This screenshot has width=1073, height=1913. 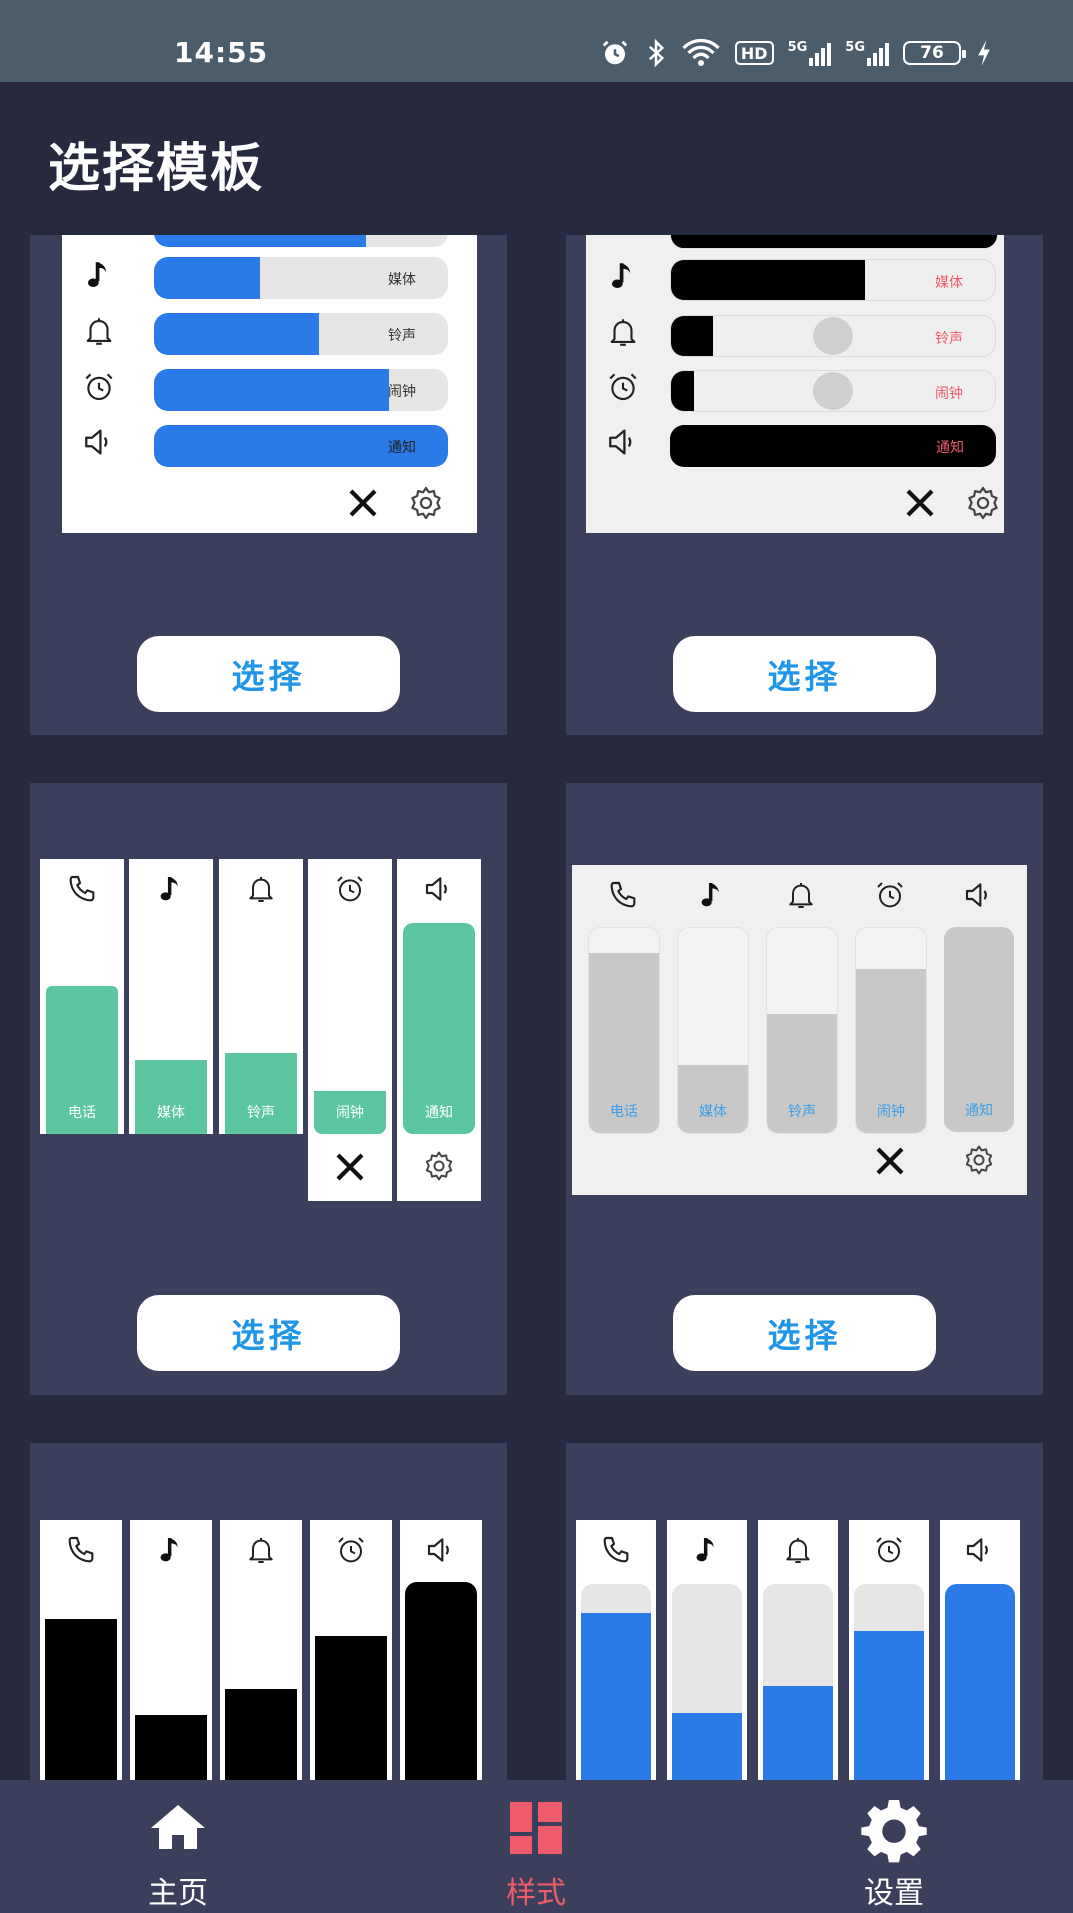 I want to click on wifi-icon, so click(x=701, y=52).